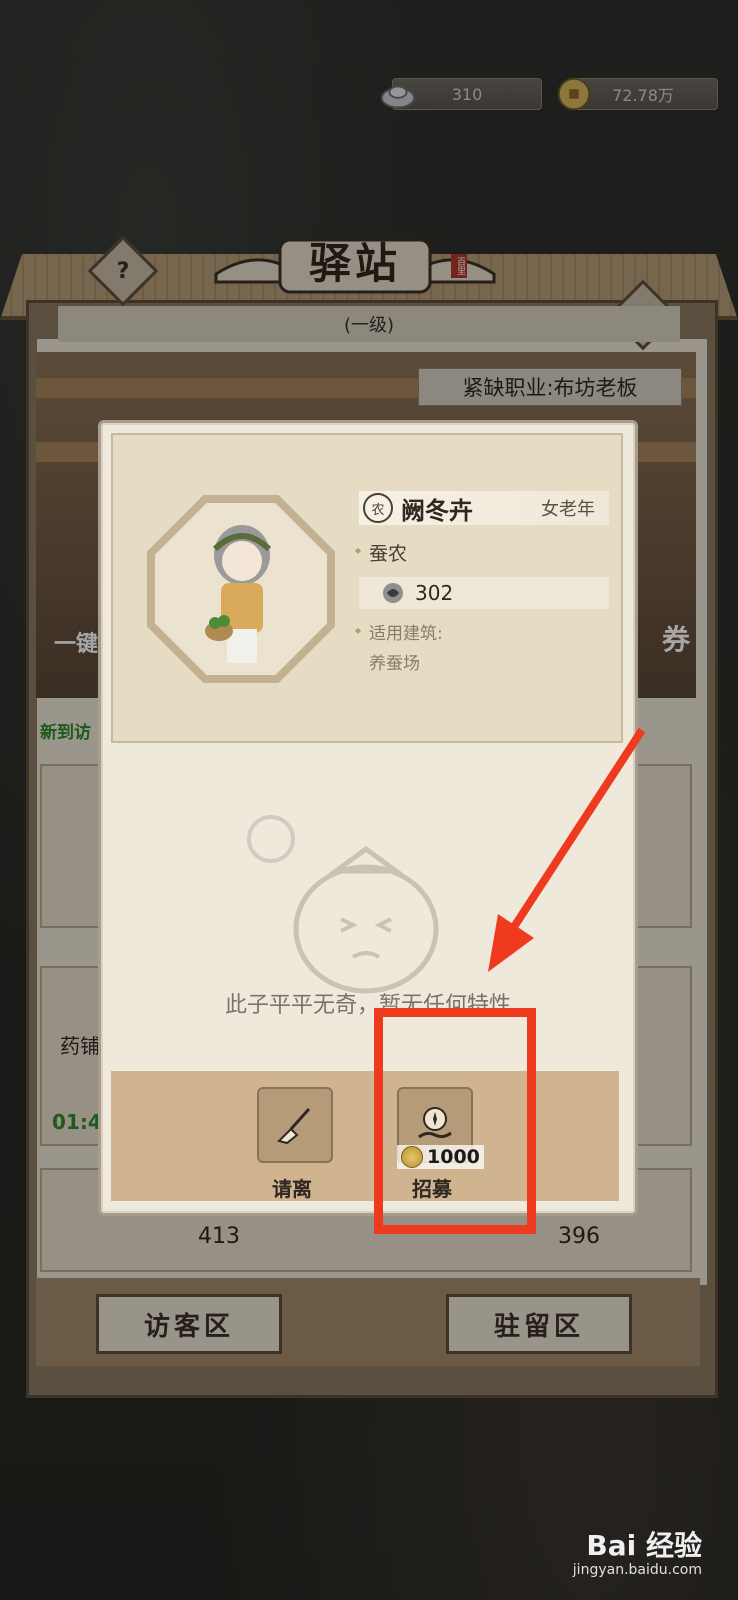 Image resolution: width=738 pixels, height=1600 pixels. Describe the element at coordinates (637, 1570) in the screenshot. I see `watermark-url: jingyan.baidu.com` at that location.